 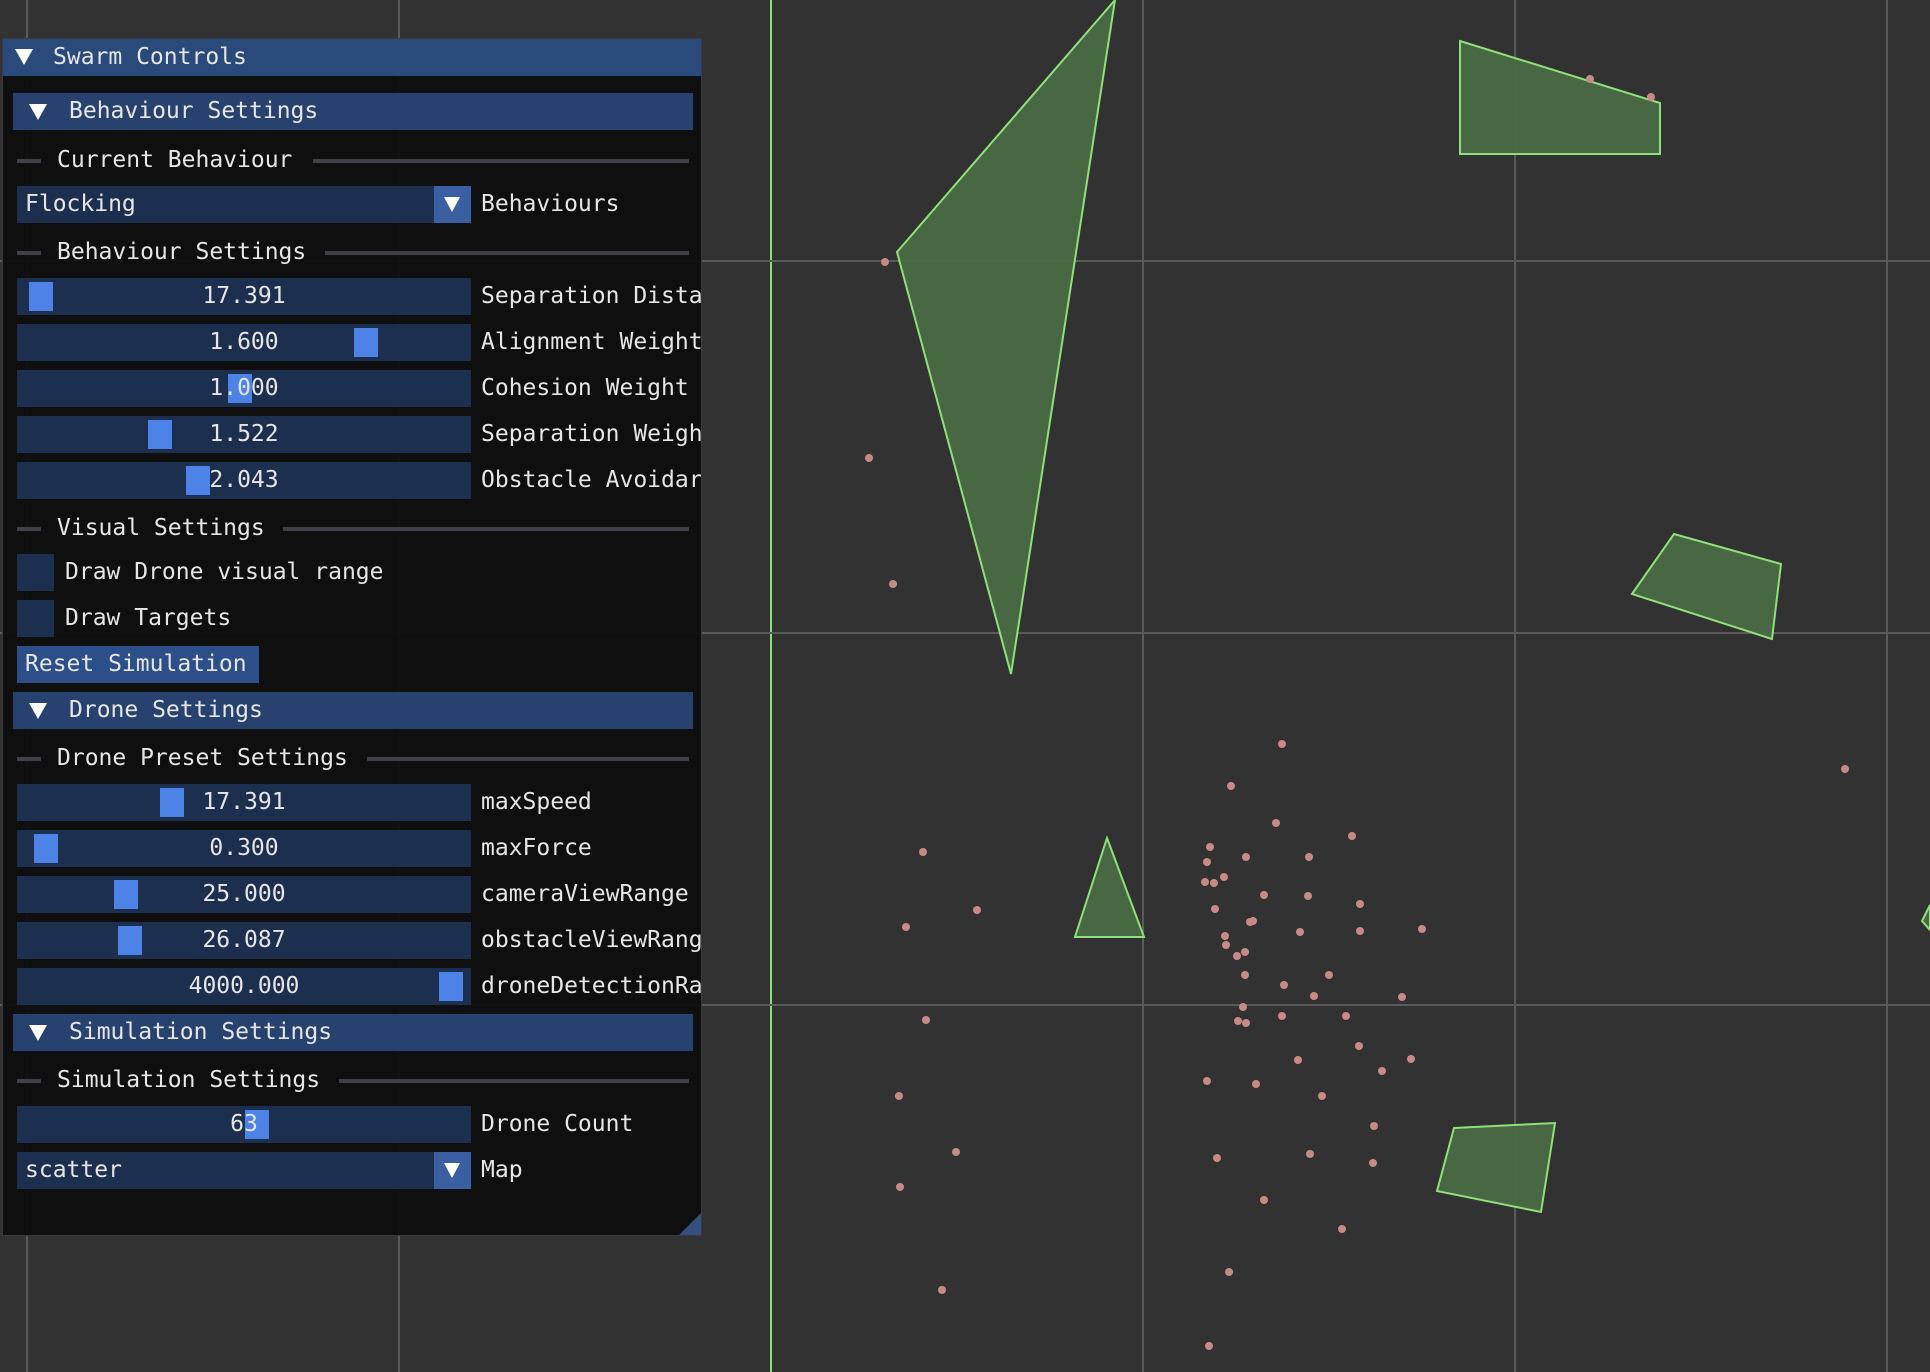 What do you see at coordinates (35, 572) in the screenshot?
I see `checkbox-draw-visual-range` at bounding box center [35, 572].